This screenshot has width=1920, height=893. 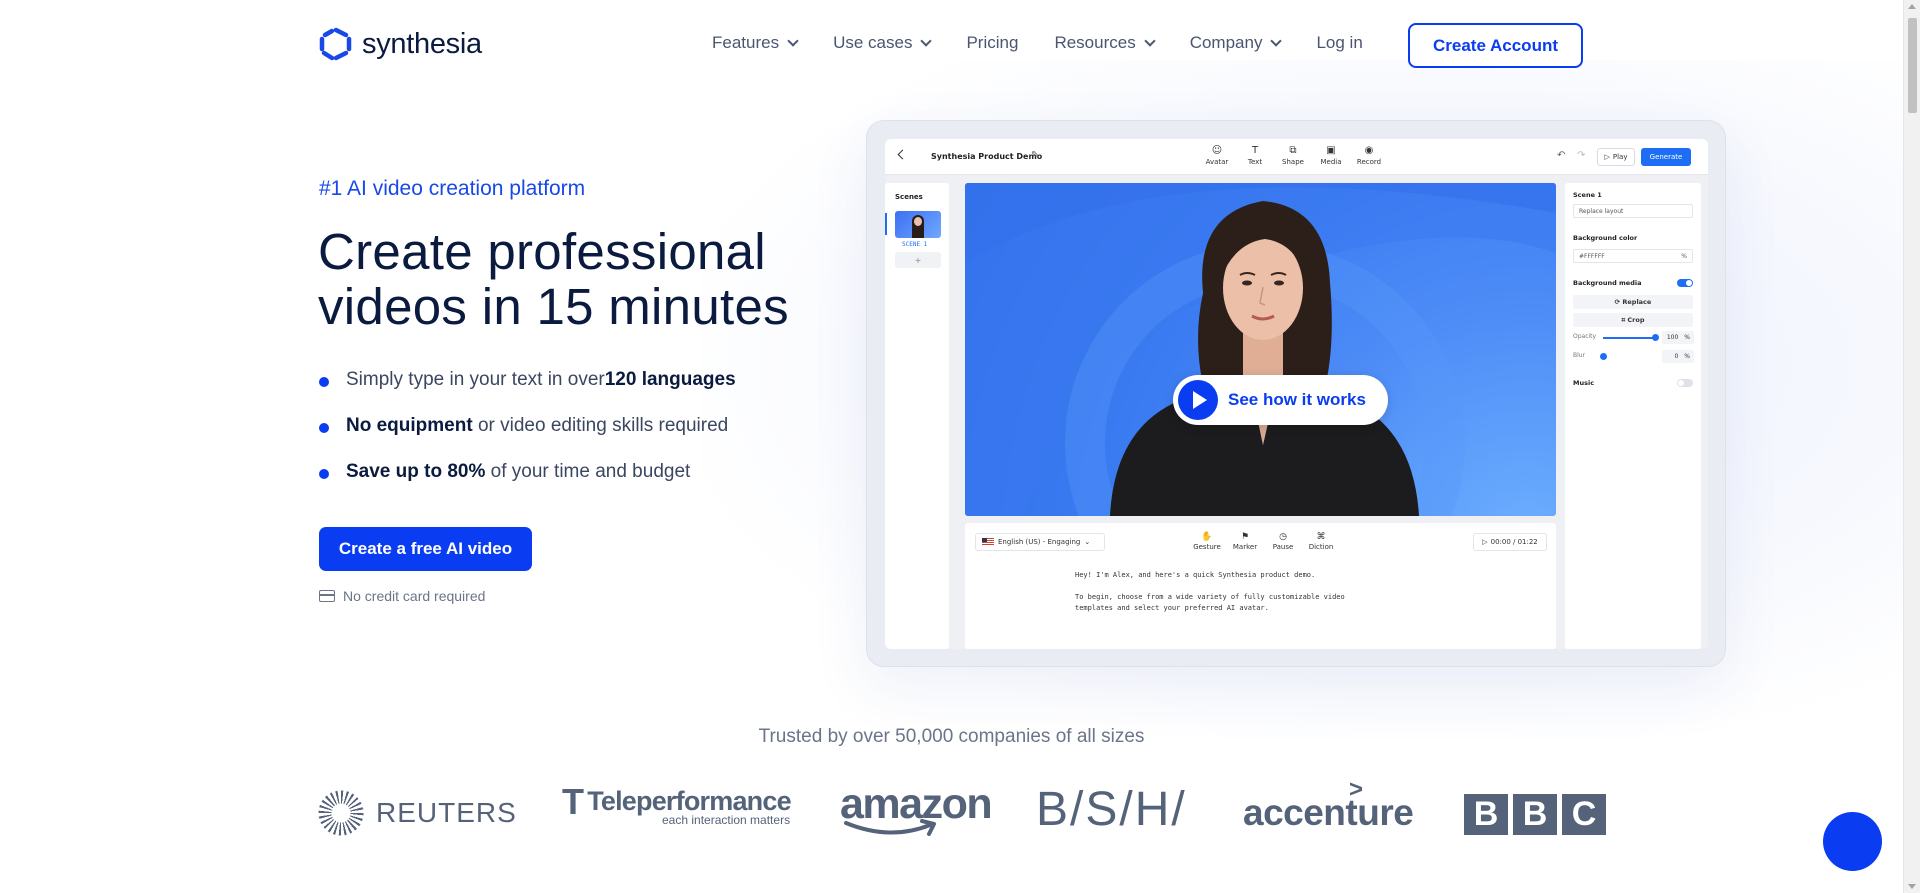 I want to click on bg-color-title: Background color, so click(x=1605, y=238).